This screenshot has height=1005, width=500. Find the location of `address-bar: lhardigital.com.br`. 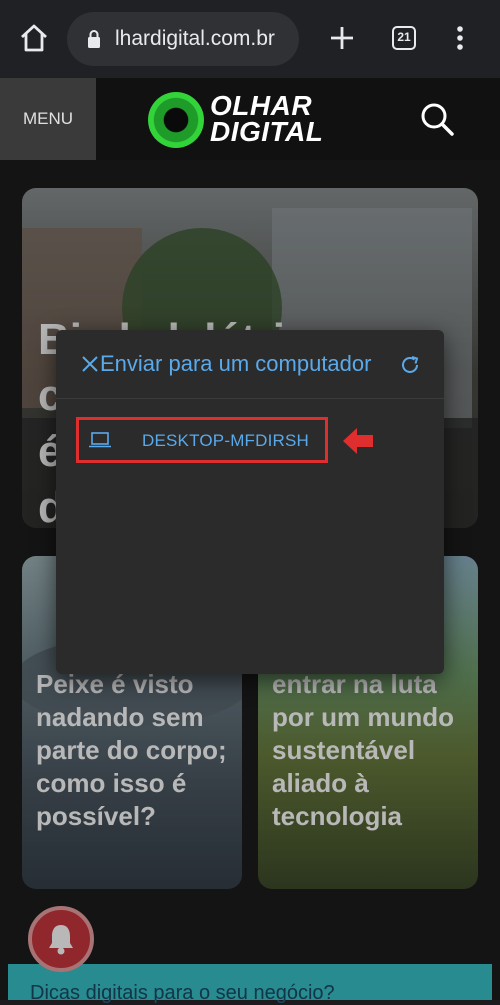

address-bar: lhardigital.com.br is located at coordinates (183, 39).